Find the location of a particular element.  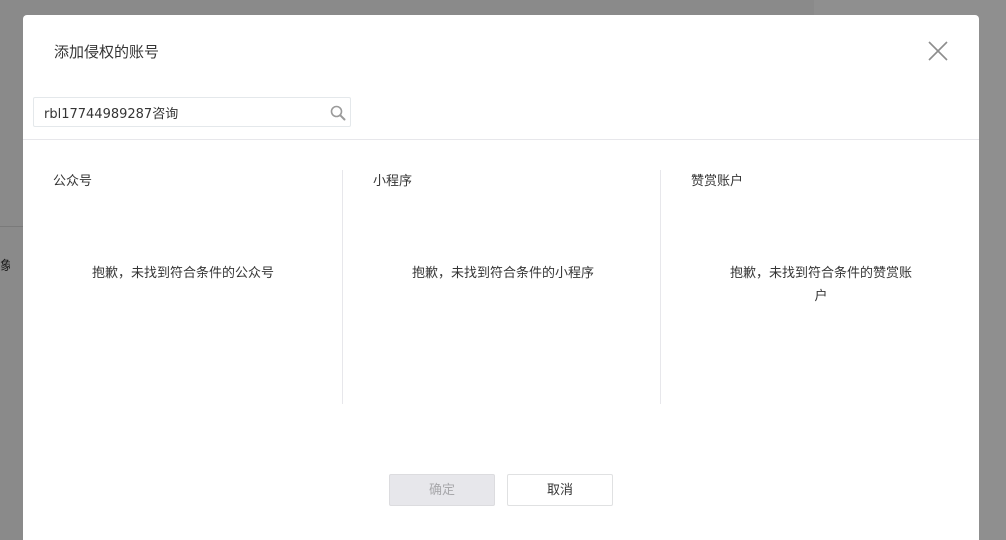

column-reward-account: 赞赏账户 抱歉，未找到符合条件的赞赏账户 is located at coordinates (820, 287).